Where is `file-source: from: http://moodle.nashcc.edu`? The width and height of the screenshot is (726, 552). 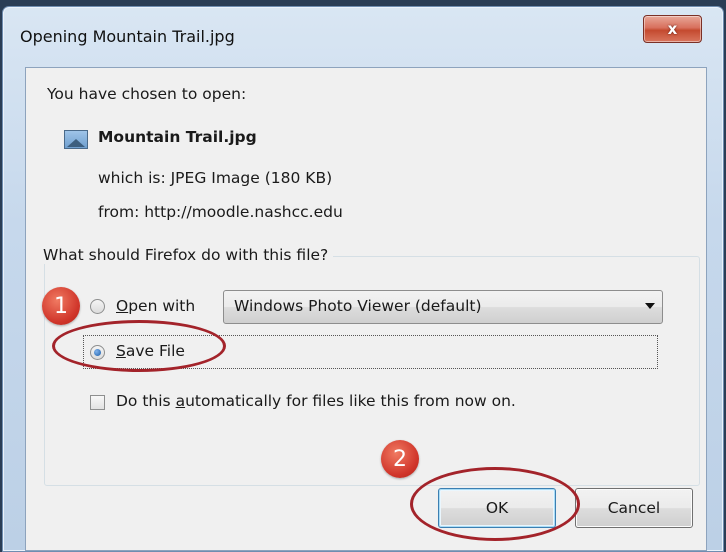 file-source: from: http://moodle.nashcc.edu is located at coordinates (220, 212).